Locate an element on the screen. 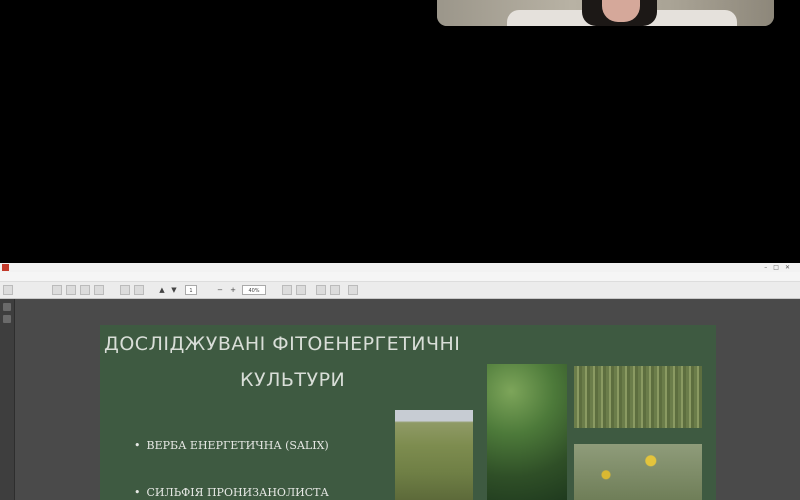  zoom-level-select: 40% is located at coordinates (254, 290).